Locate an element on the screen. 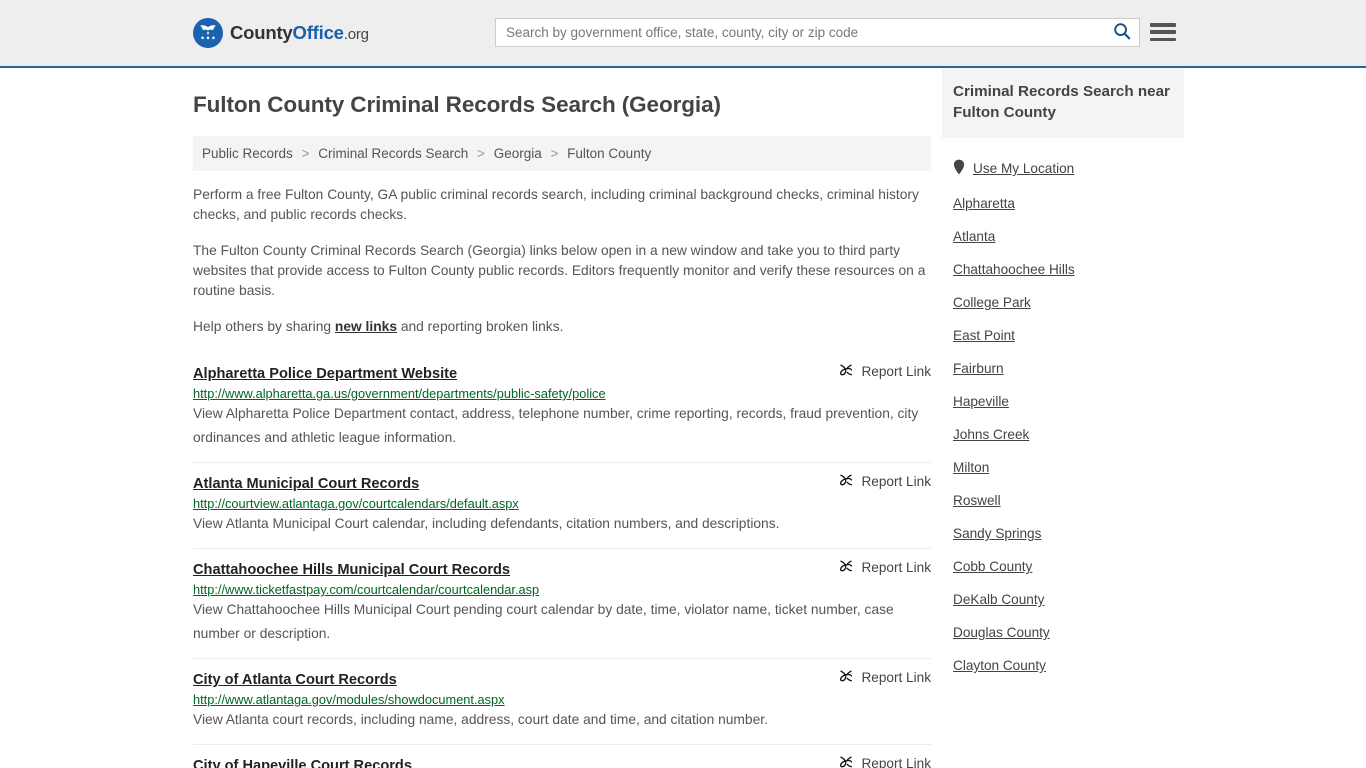 Image resolution: width=1366 pixels, height=768 pixels. sidebar-item-label: East Point is located at coordinates (984, 335).